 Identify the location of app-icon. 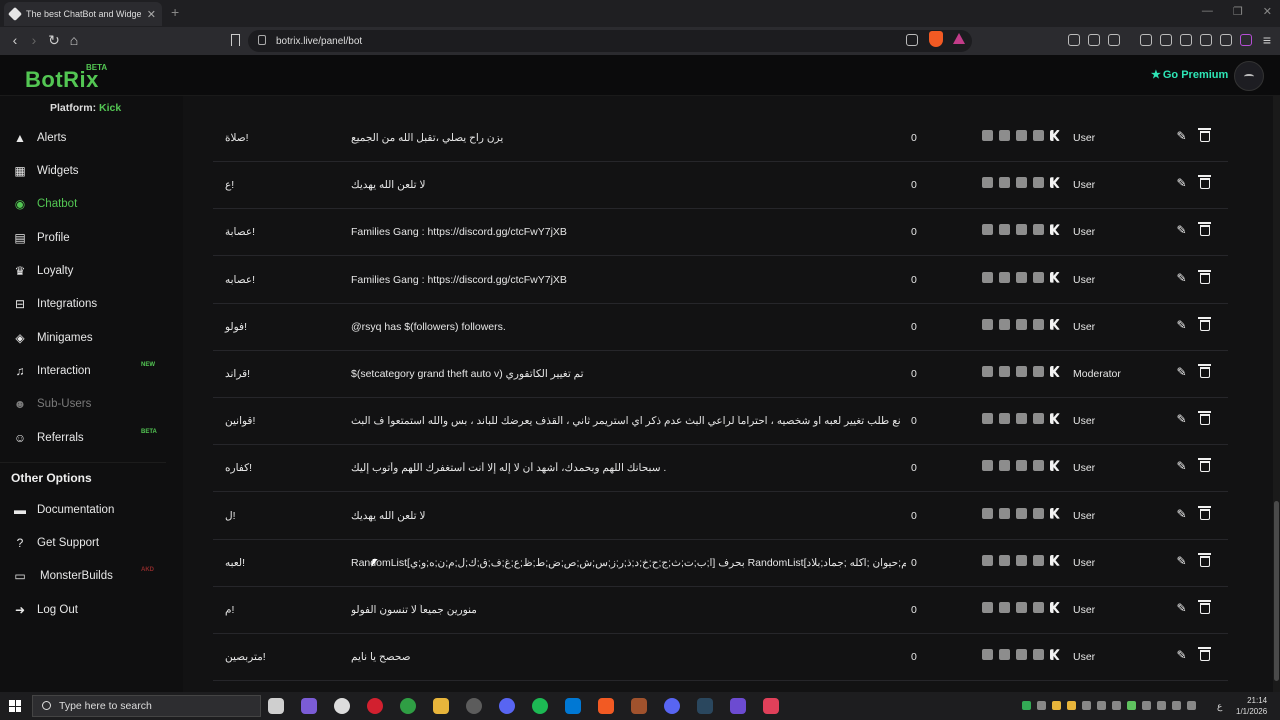
(771, 706).